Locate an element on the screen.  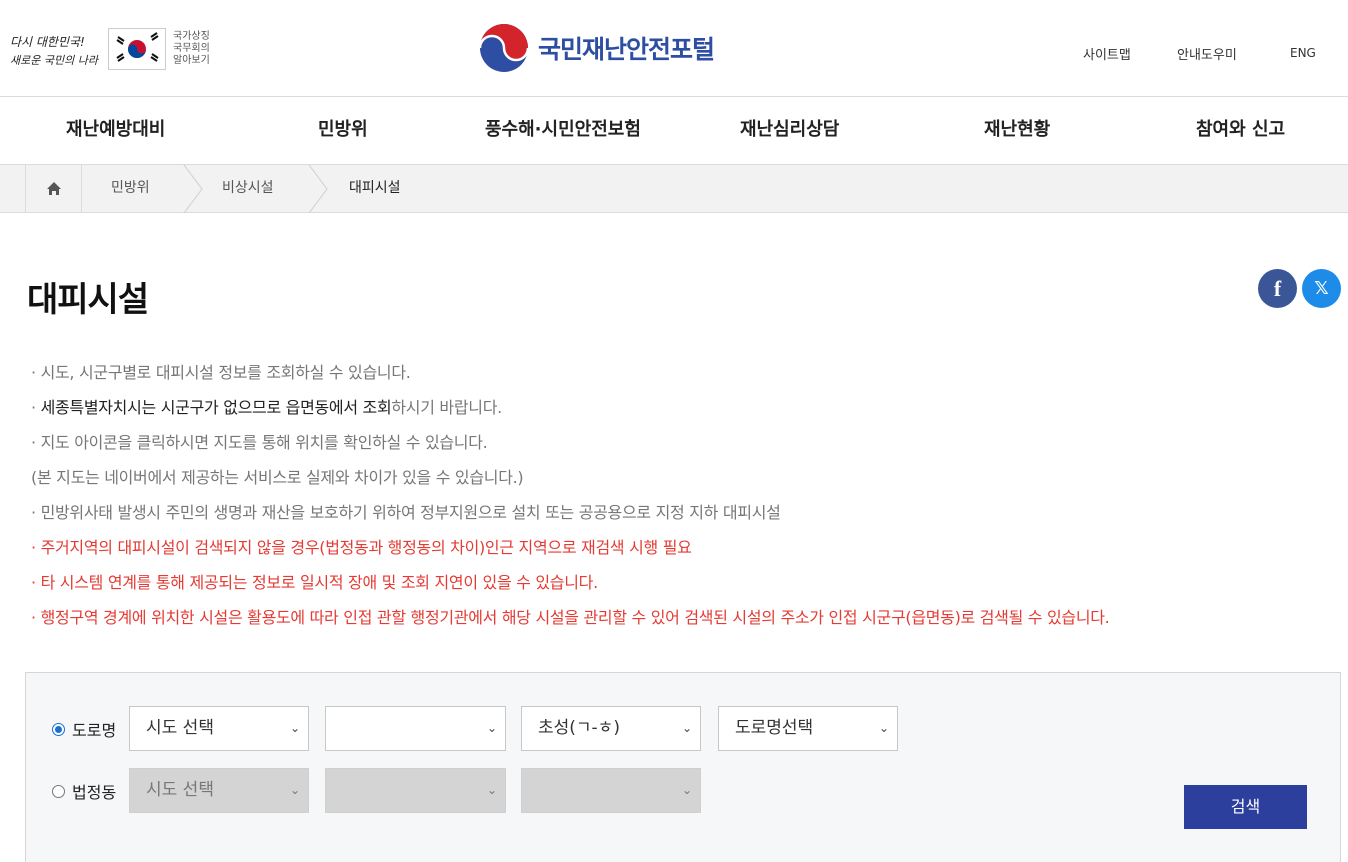
national-symbol-link: 국가상징 국무회의 알아보기 is located at coordinates (203, 49).